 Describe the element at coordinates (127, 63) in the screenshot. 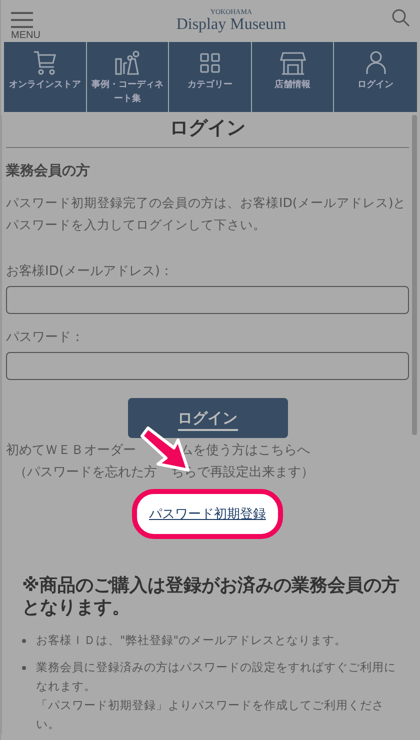

I see `items-icon` at that location.